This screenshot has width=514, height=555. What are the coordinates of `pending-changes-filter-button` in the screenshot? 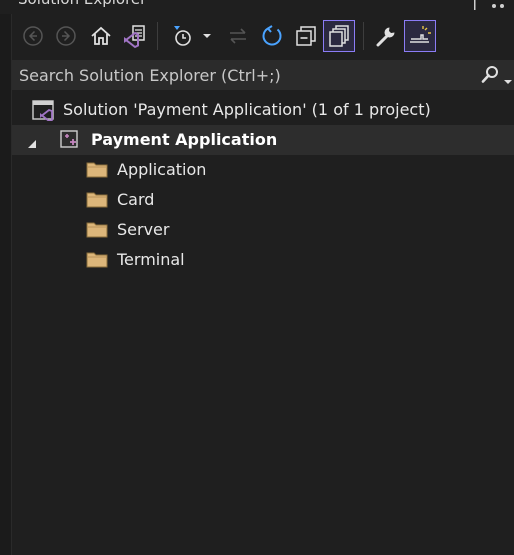 It's located at (191, 36).